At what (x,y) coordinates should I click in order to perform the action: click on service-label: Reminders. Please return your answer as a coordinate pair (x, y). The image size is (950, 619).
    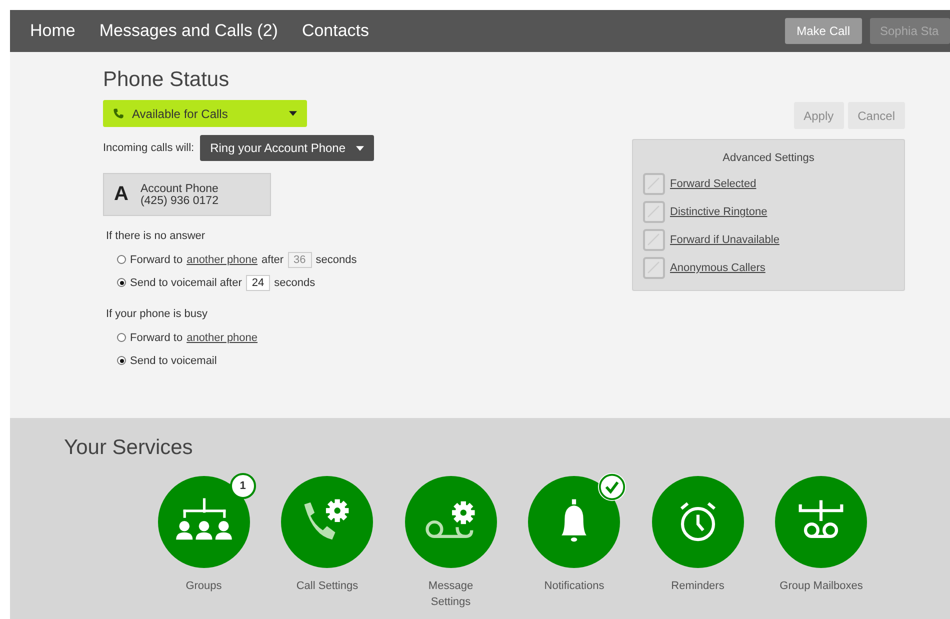
    Looking at the image, I should click on (698, 586).